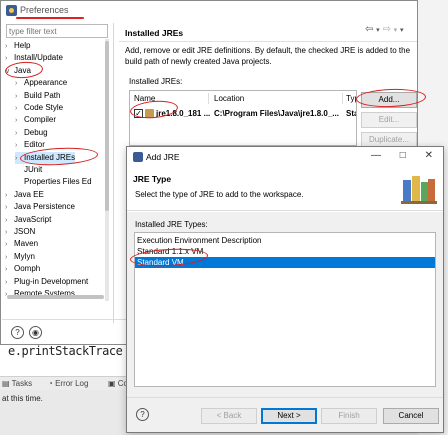 The image size is (448, 435). Describe the element at coordinates (351, 113) in the screenshot. I see `jre-type: Sta` at that location.